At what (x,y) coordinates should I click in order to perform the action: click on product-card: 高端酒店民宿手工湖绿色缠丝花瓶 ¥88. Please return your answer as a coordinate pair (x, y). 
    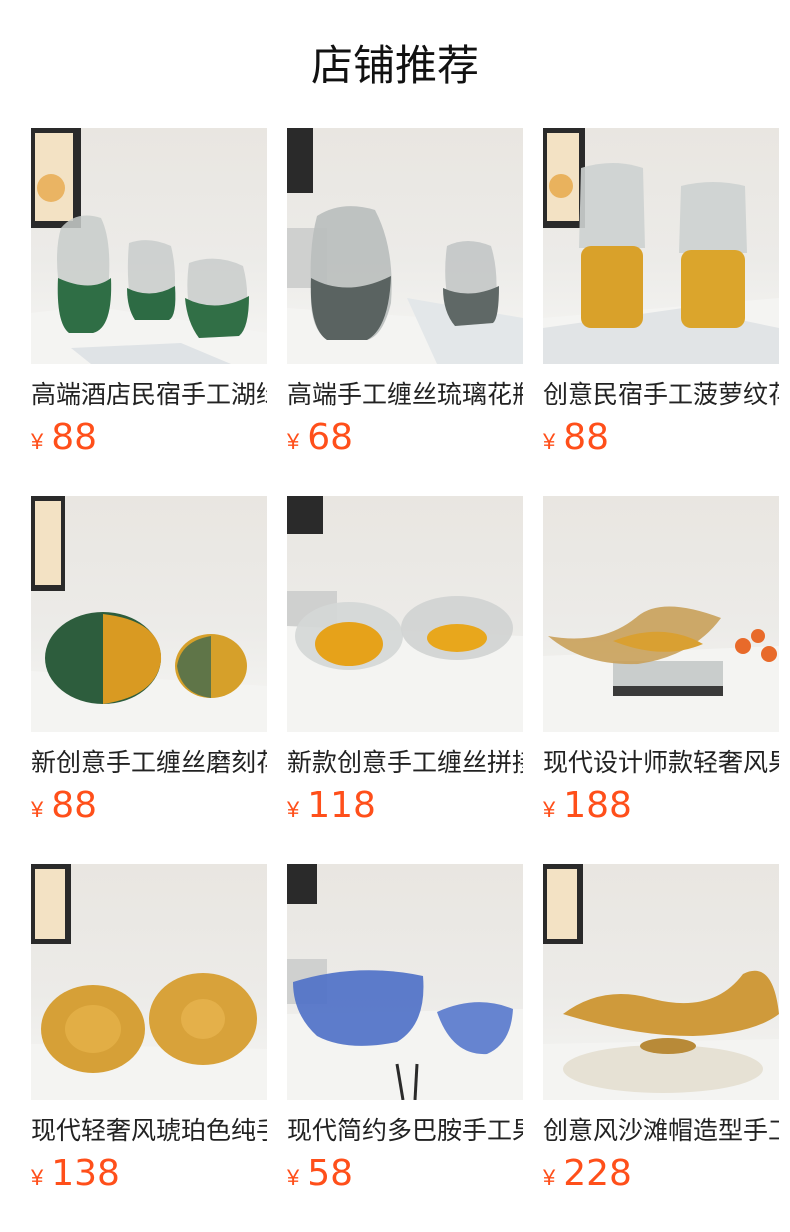
    Looking at the image, I should click on (149, 298).